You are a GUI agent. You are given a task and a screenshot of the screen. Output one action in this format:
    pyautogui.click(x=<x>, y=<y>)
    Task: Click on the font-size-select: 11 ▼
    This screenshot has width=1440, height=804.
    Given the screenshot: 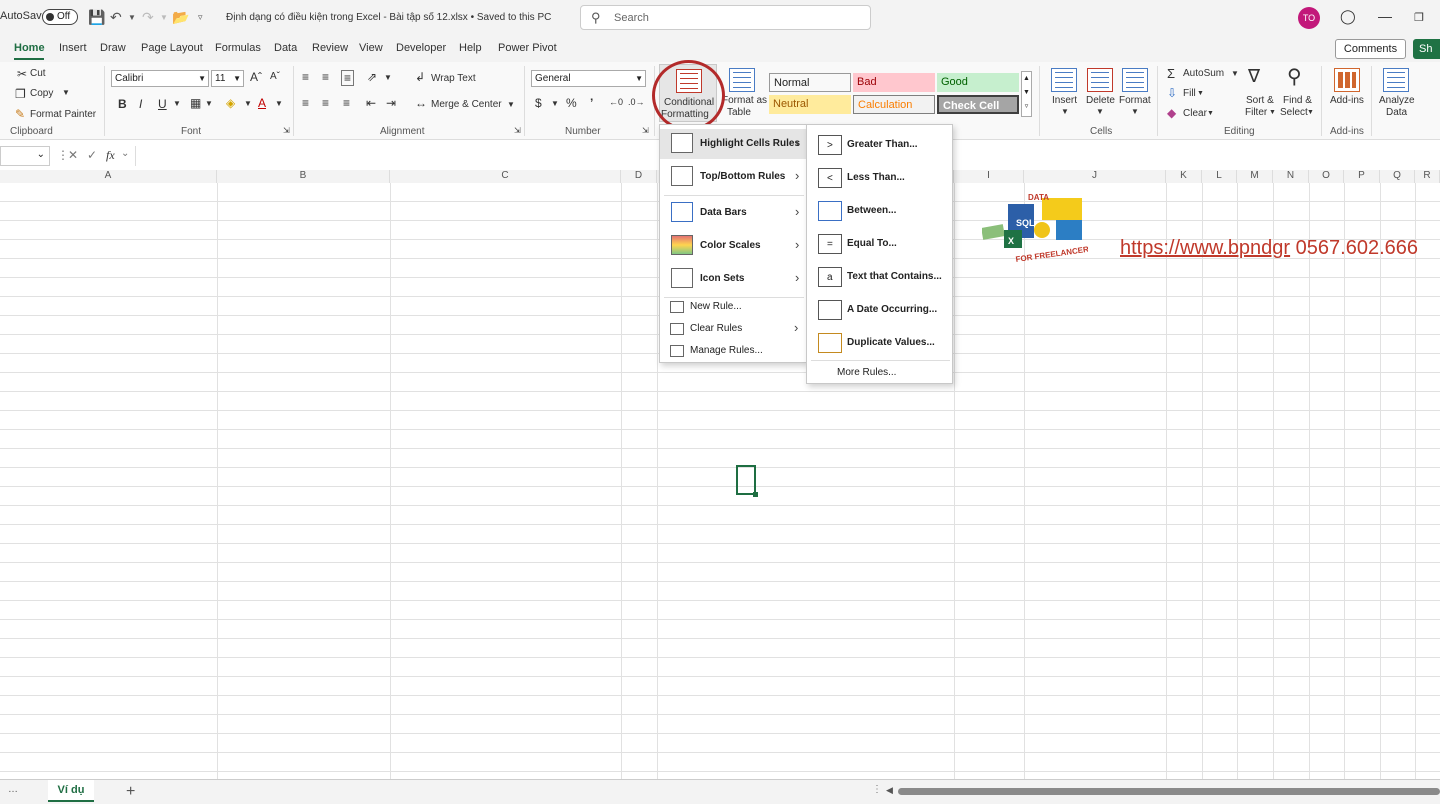 What is the action you would take?
    pyautogui.click(x=227, y=78)
    